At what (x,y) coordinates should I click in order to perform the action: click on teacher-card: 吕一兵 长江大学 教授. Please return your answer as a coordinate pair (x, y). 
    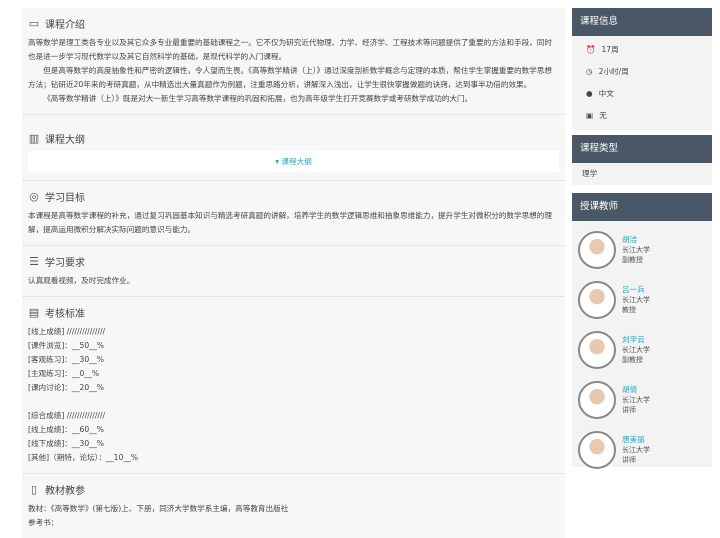
    Looking at the image, I should click on (642, 300).